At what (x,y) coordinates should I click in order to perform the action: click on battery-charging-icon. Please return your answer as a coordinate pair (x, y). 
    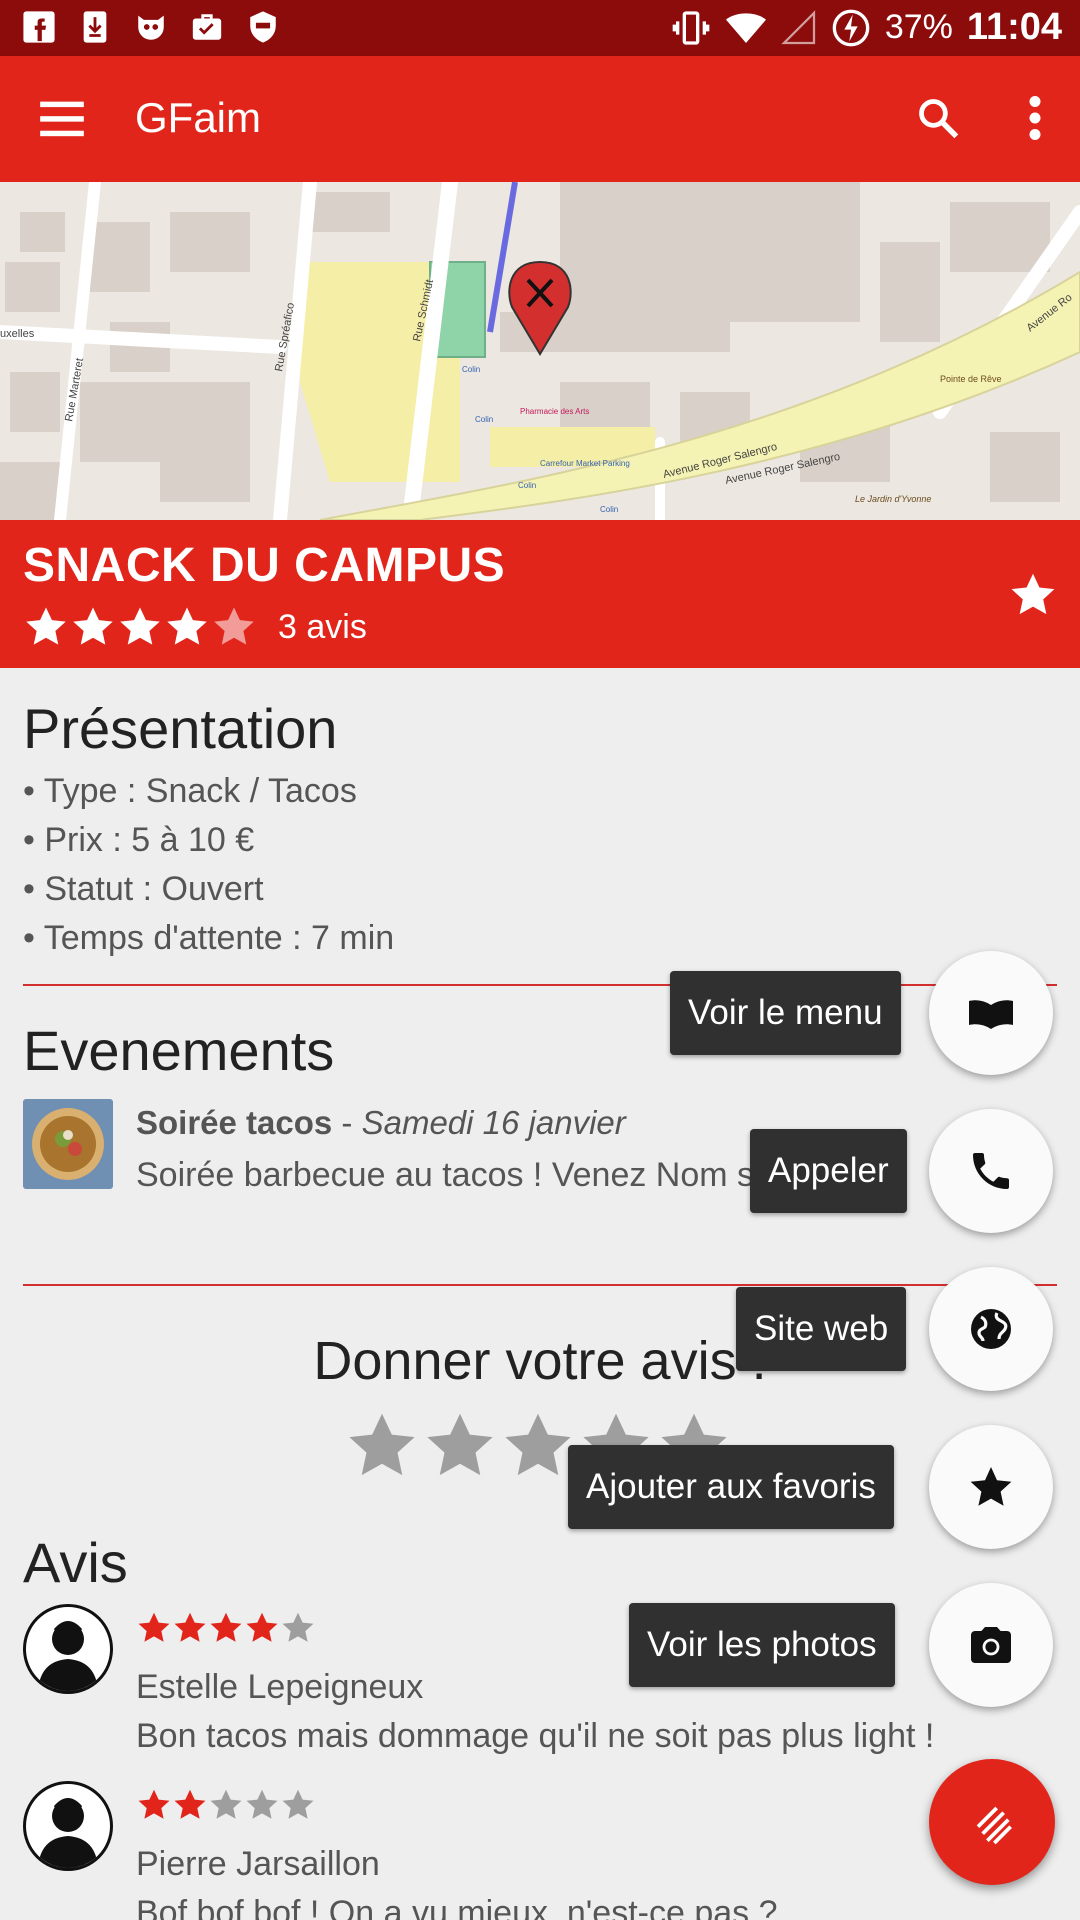
    Looking at the image, I should click on (851, 27).